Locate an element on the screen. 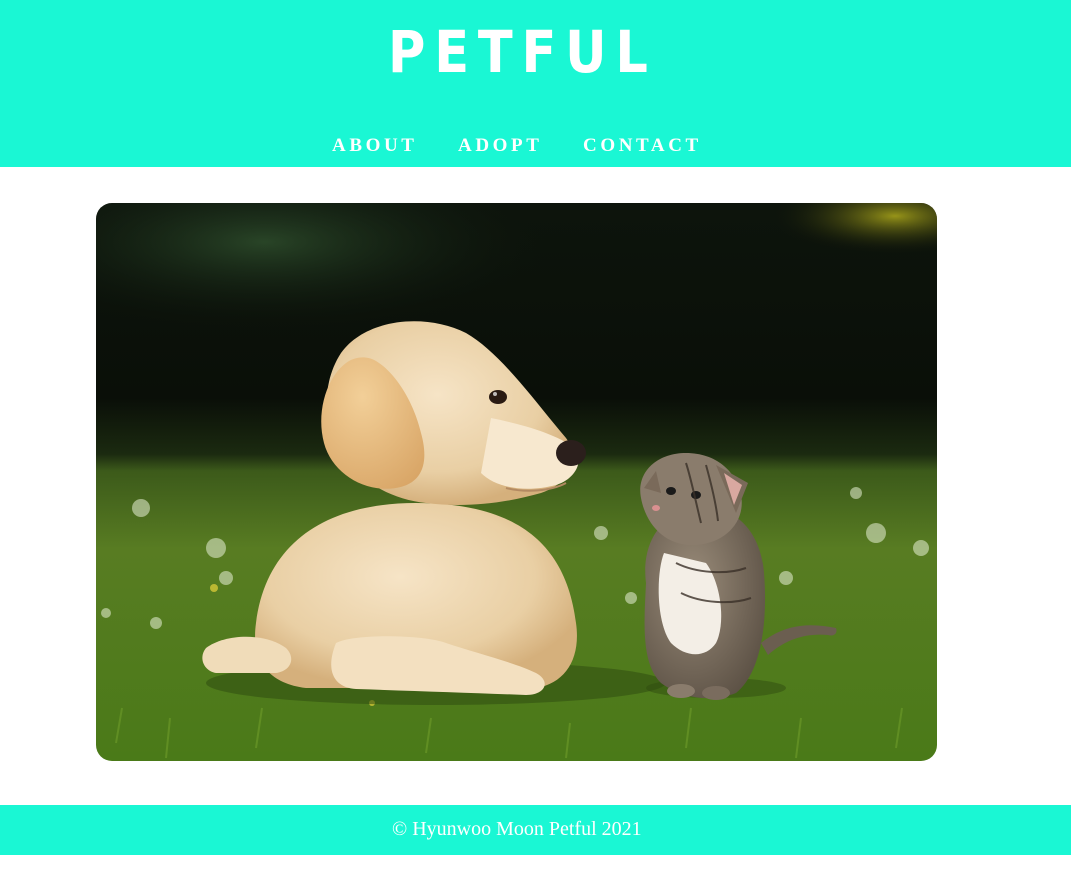 The height and width of the screenshot is (882, 1071). nav-link-contact: CONTACT is located at coordinates (642, 146).